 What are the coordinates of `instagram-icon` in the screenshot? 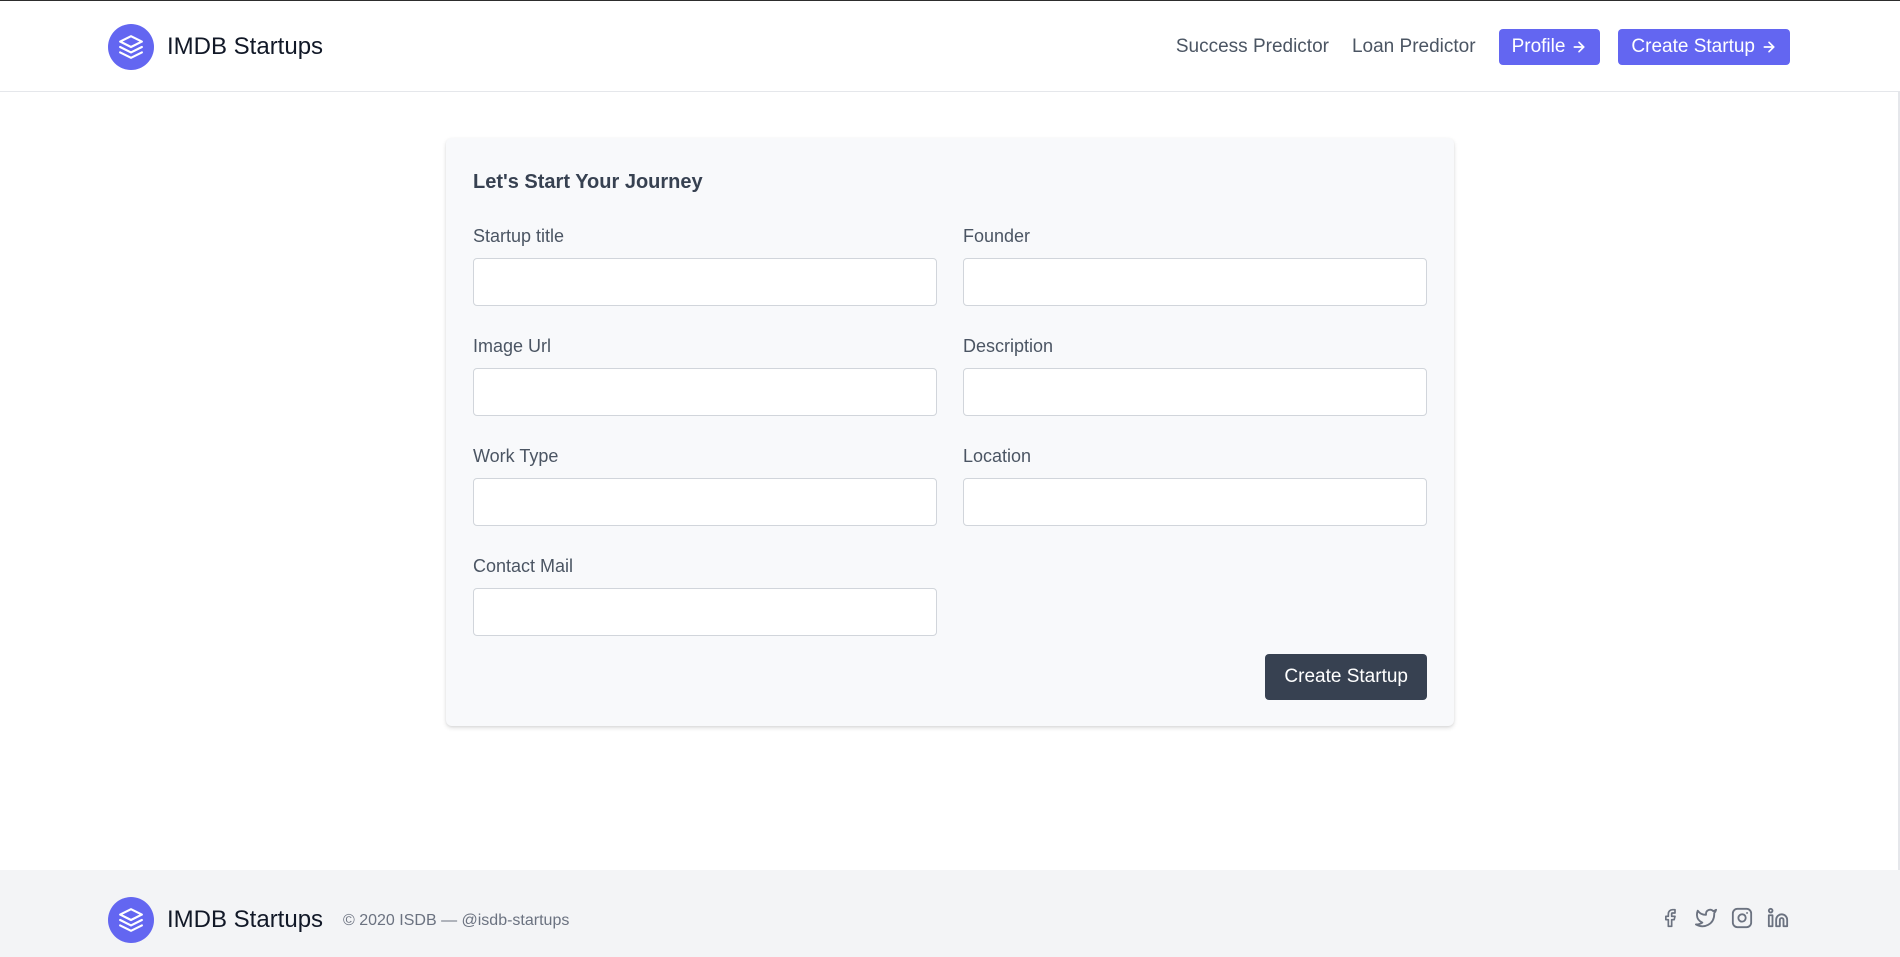 It's located at (1742, 918).